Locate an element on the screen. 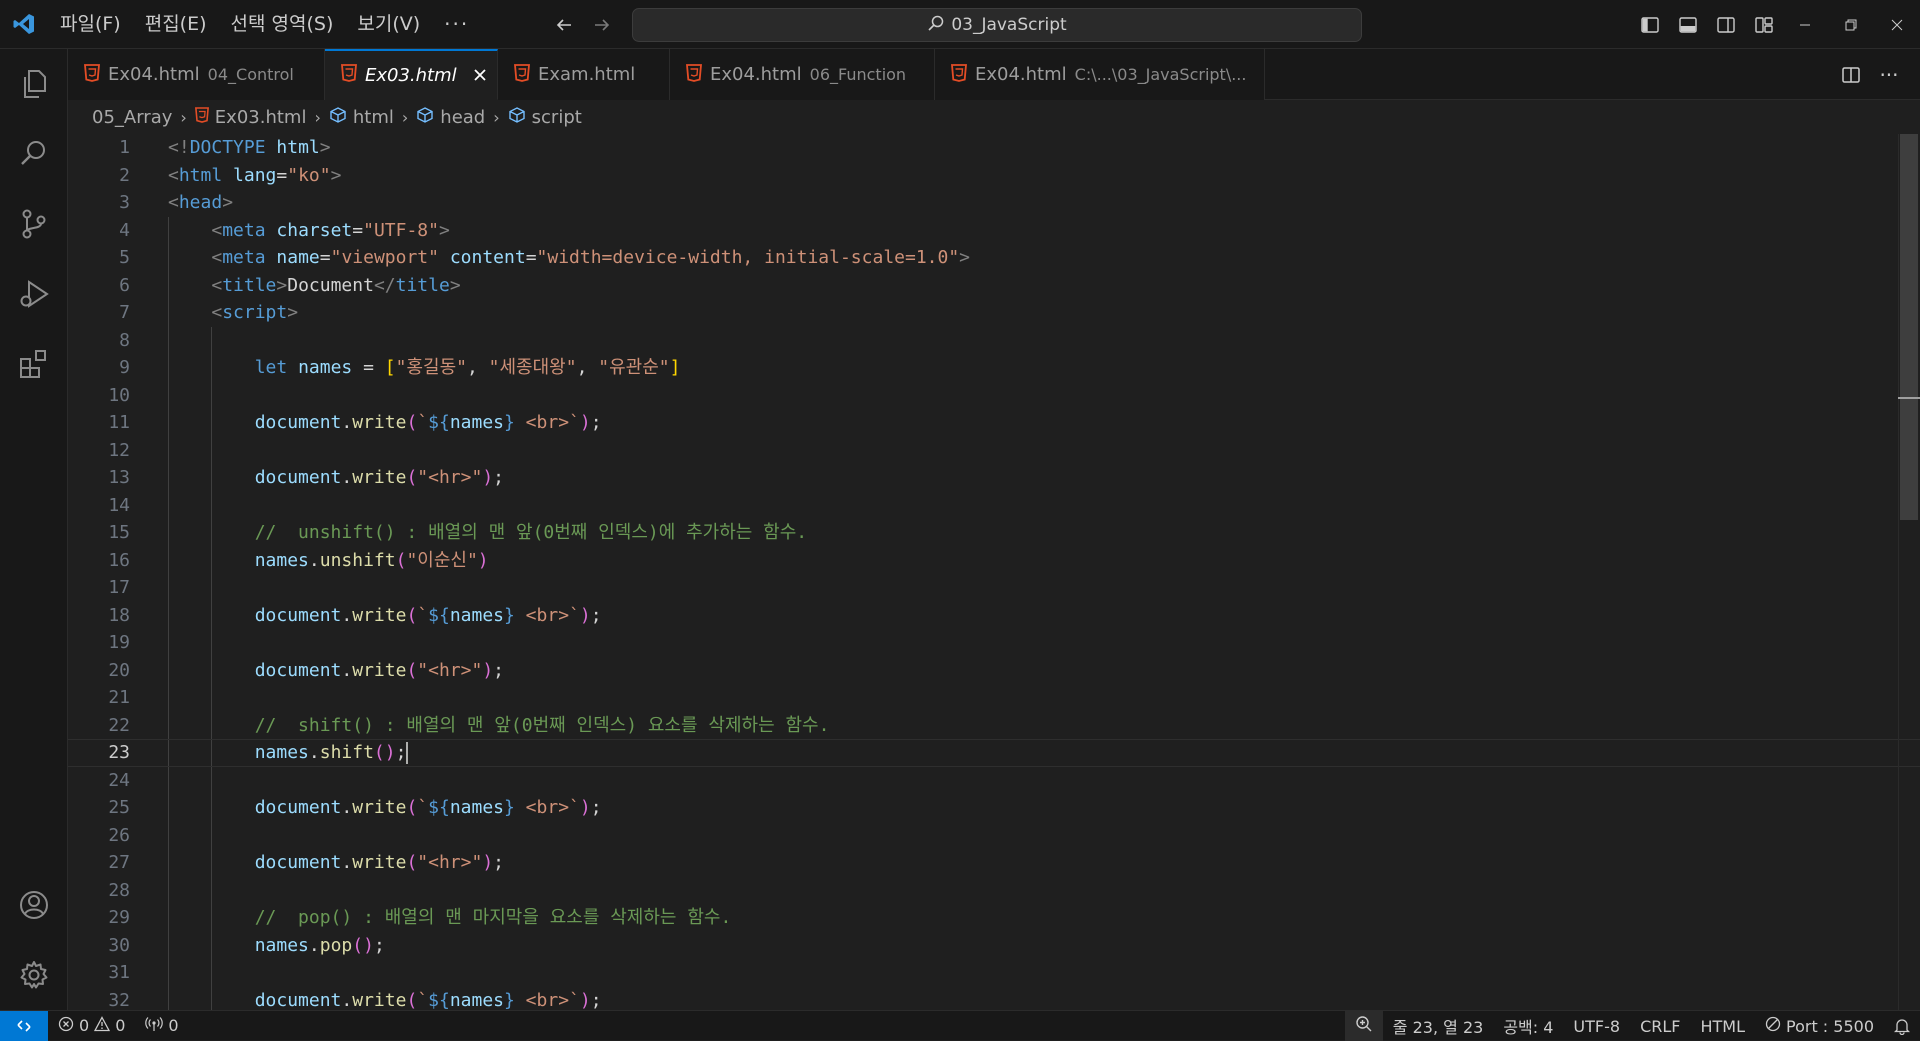 Image resolution: width=1920 pixels, height=1041 pixels. settings-gear-icon is located at coordinates (34, 975).